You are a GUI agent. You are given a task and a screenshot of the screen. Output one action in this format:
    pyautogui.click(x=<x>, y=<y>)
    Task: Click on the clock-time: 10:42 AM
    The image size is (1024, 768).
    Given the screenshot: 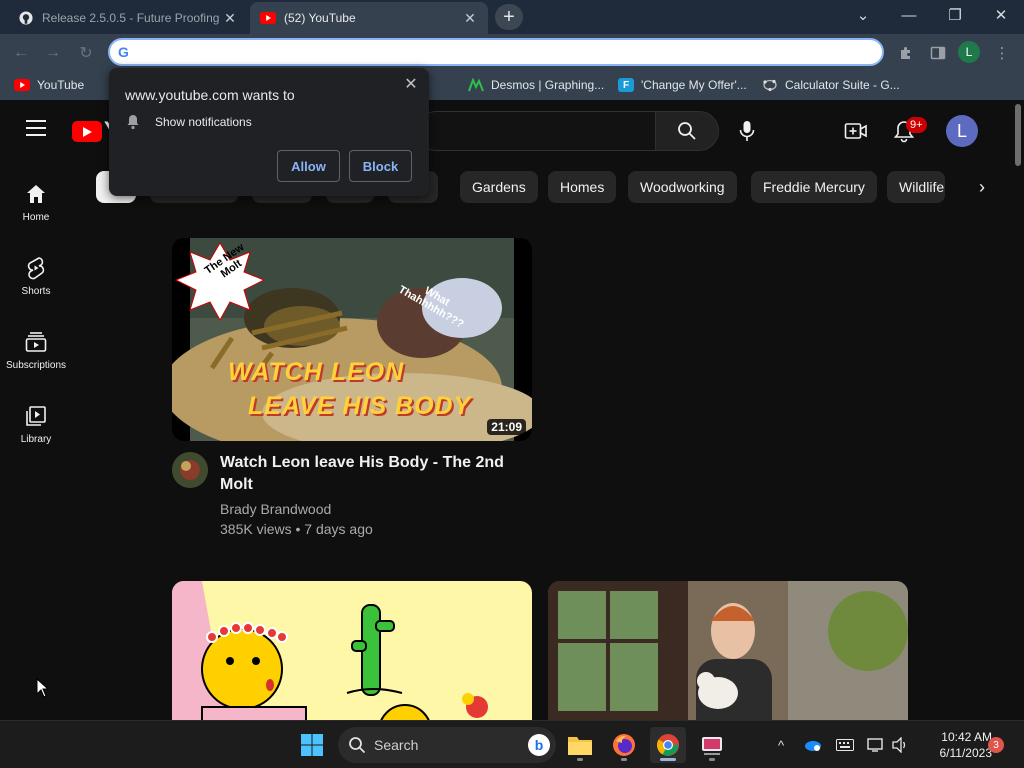 What is the action you would take?
    pyautogui.click(x=966, y=737)
    